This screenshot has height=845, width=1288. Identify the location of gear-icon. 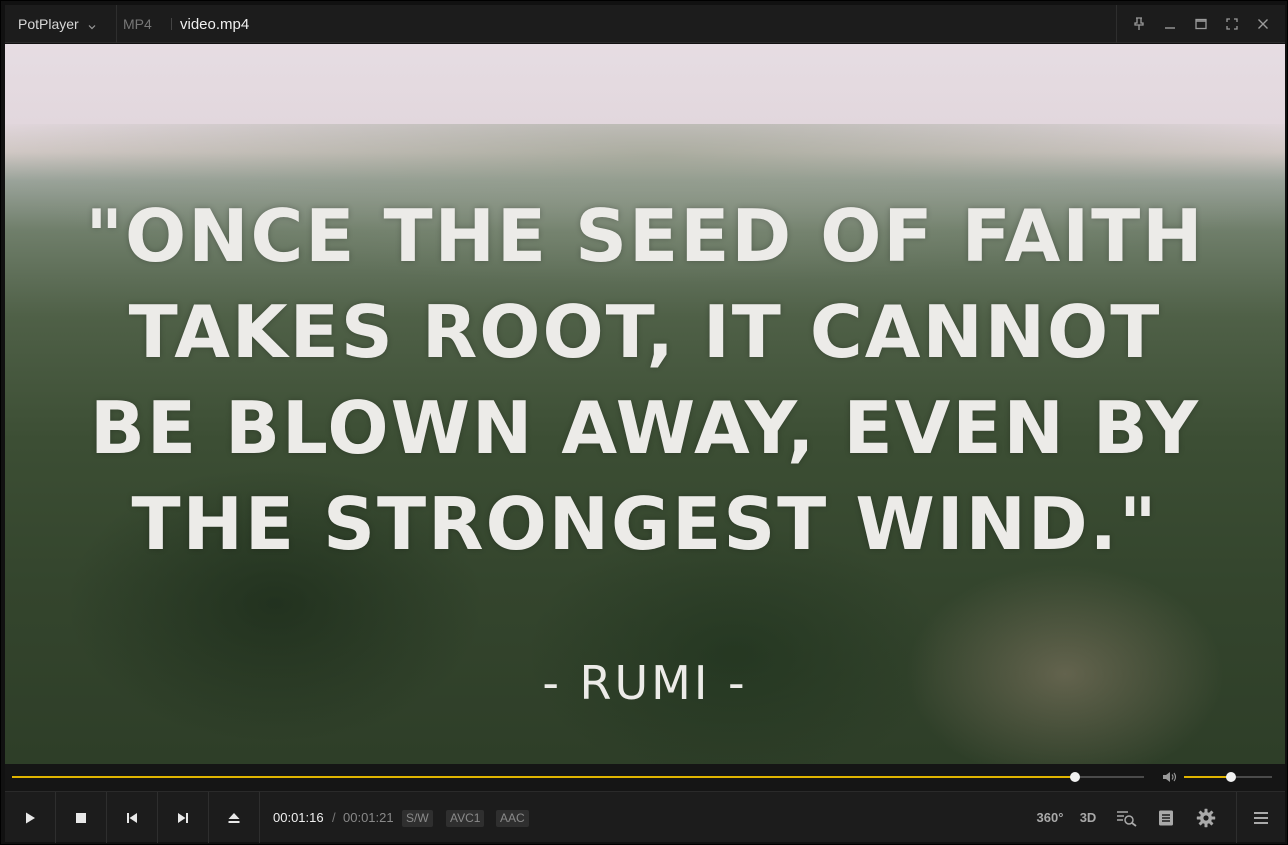
(1206, 817).